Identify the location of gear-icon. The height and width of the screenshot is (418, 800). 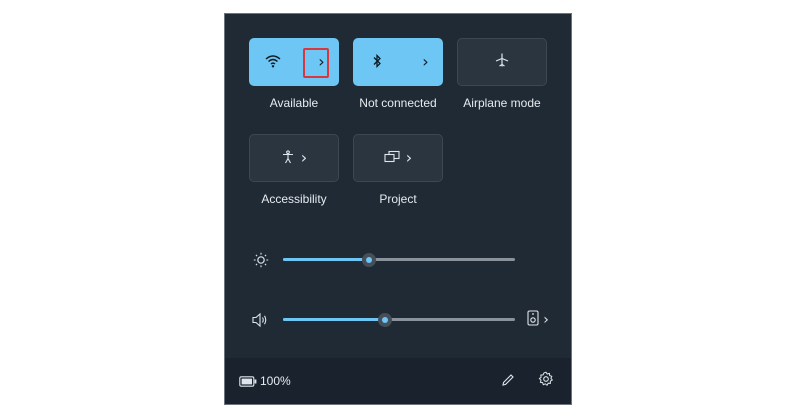
(546, 381).